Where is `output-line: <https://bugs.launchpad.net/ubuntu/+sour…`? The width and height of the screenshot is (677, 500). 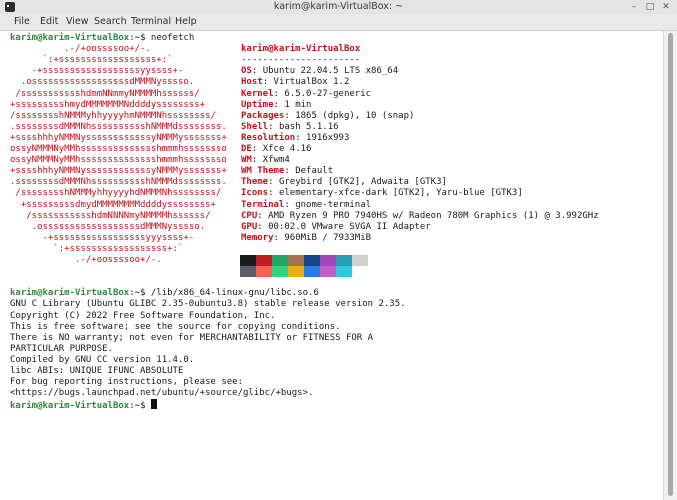
output-line: <https://bugs.launchpad.net/ubuntu/+sour… is located at coordinates (162, 393).